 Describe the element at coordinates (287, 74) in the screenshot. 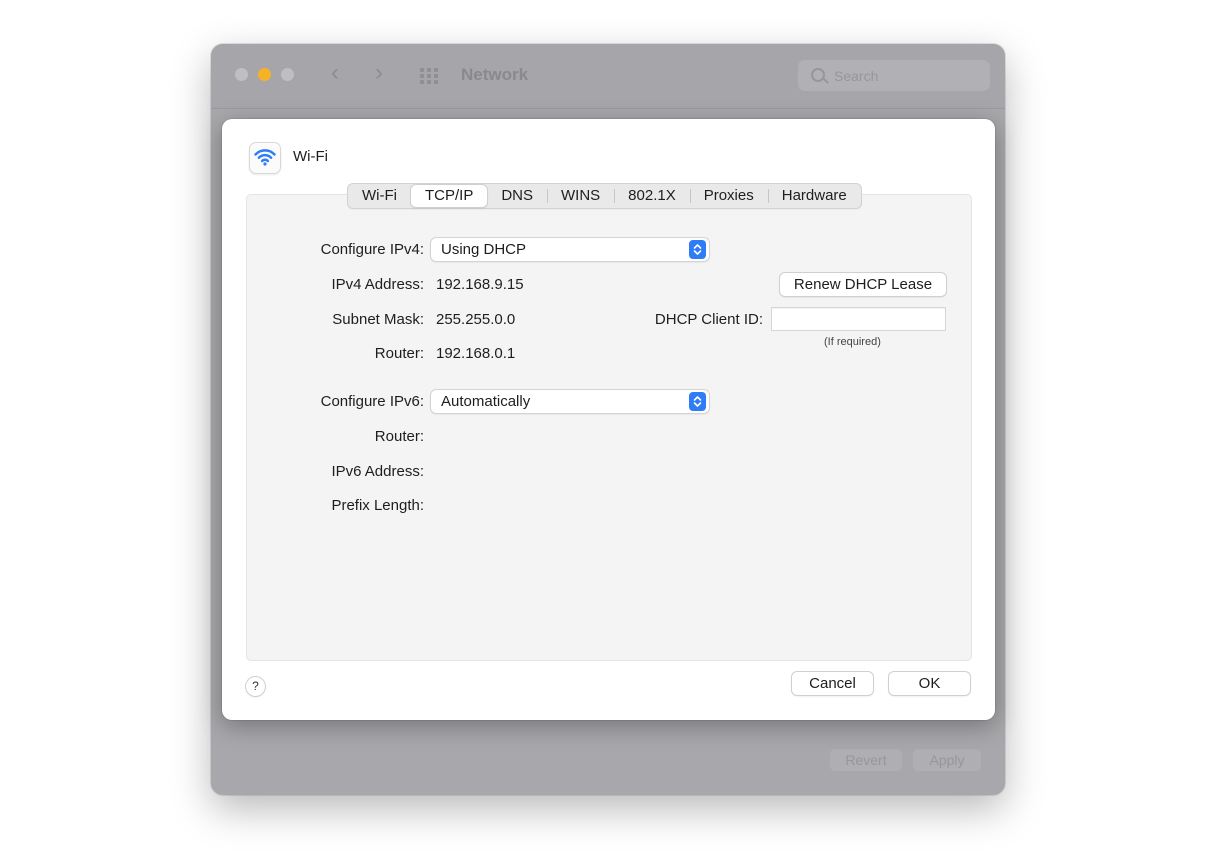

I see `zoom-window-button` at that location.